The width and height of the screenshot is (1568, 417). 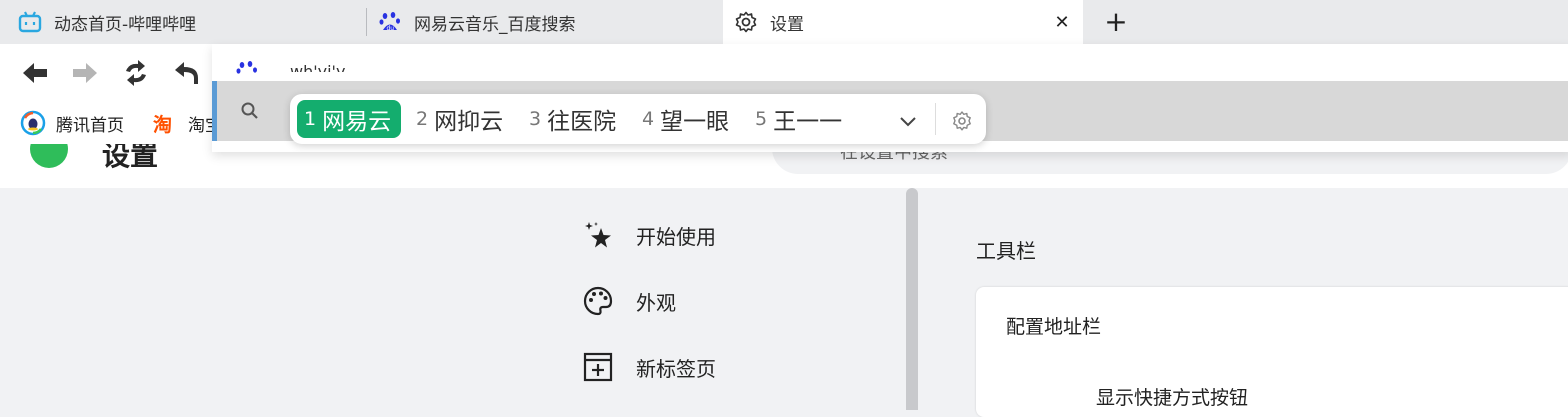 I want to click on forward-arrow-icon, so click(x=85, y=73).